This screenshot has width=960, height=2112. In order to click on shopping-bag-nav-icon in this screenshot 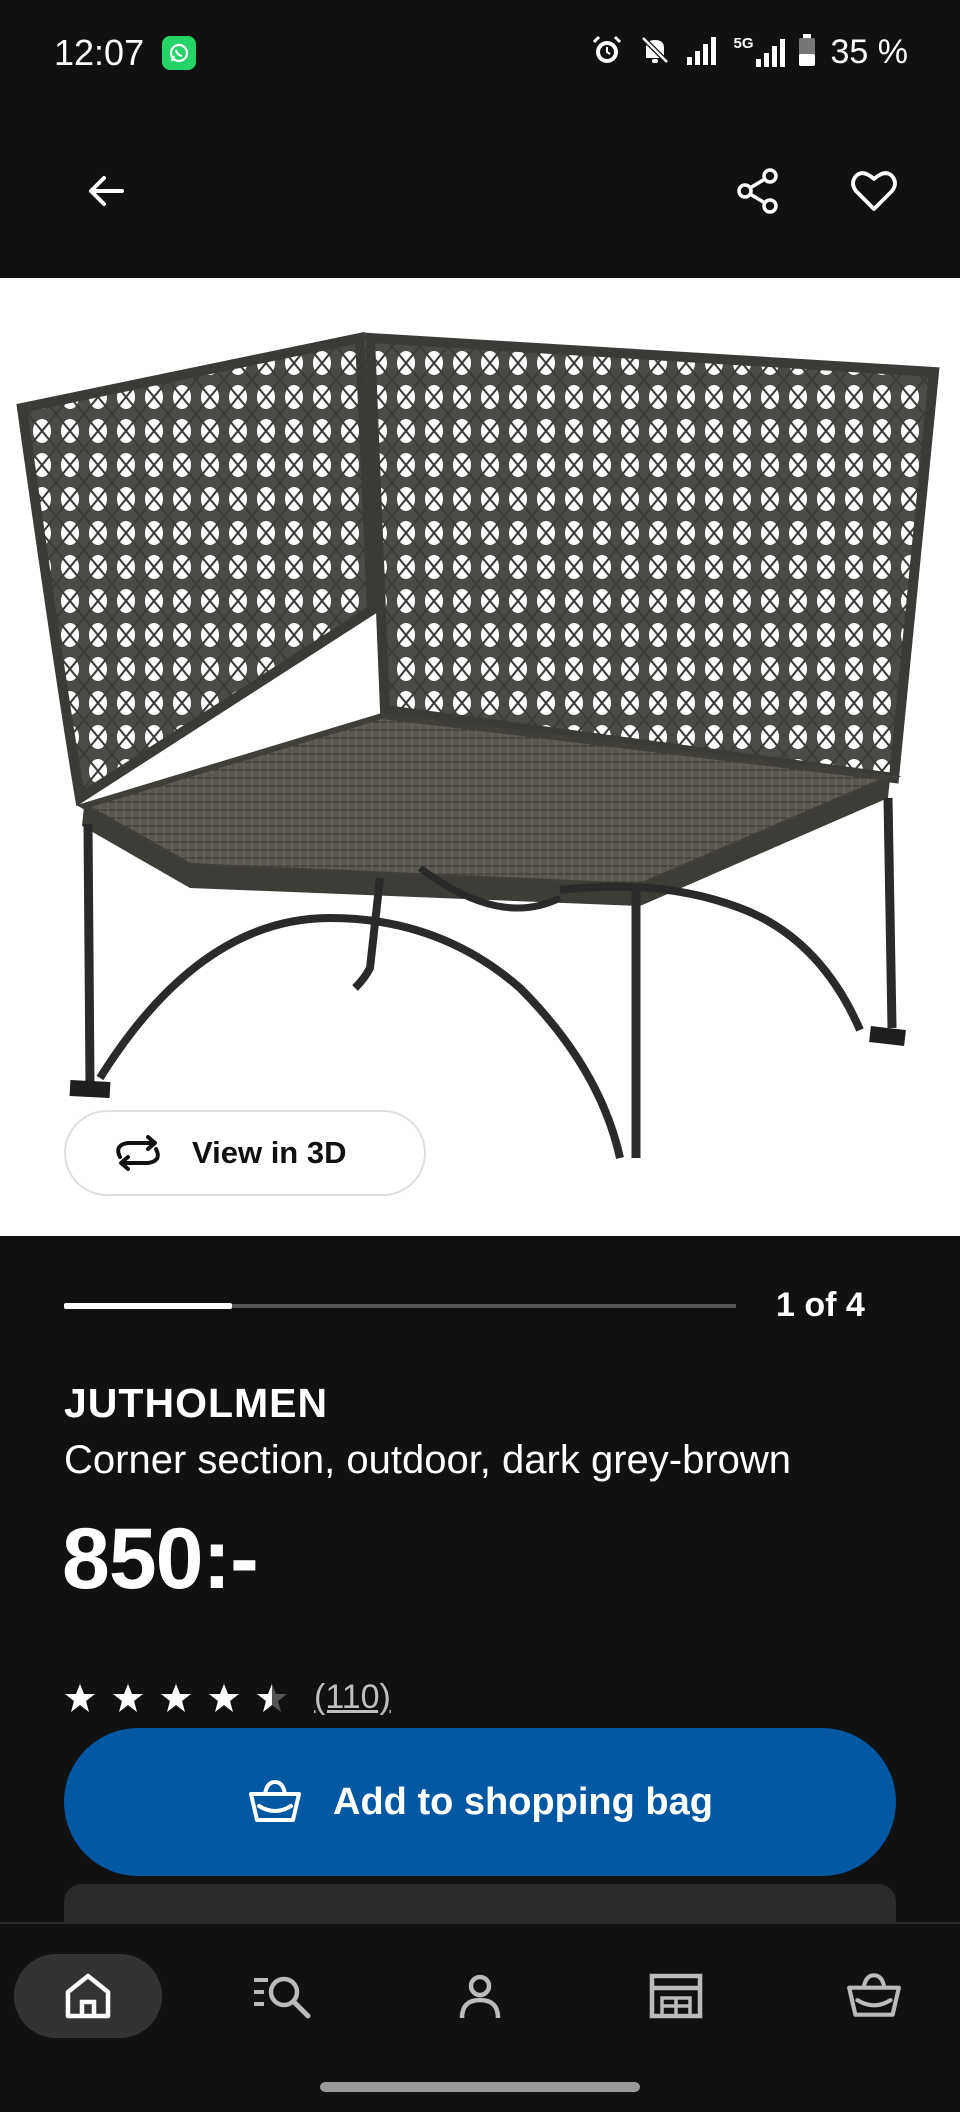, I will do `click(874, 1995)`.